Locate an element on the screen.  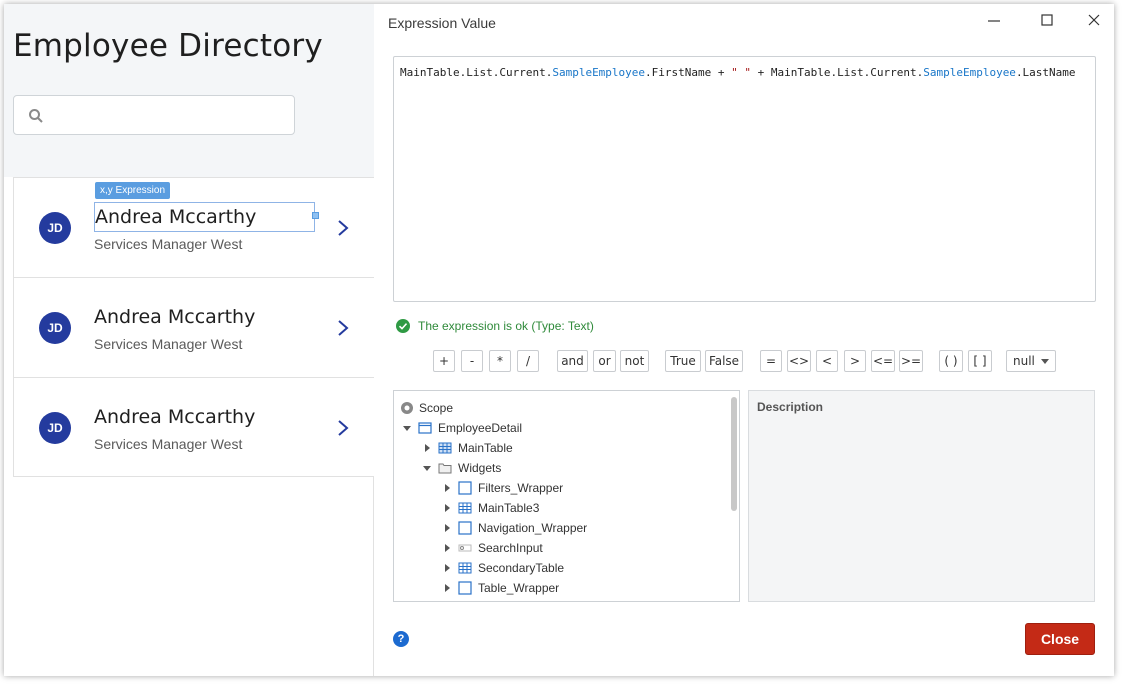
screen-icon is located at coordinates (425, 428).